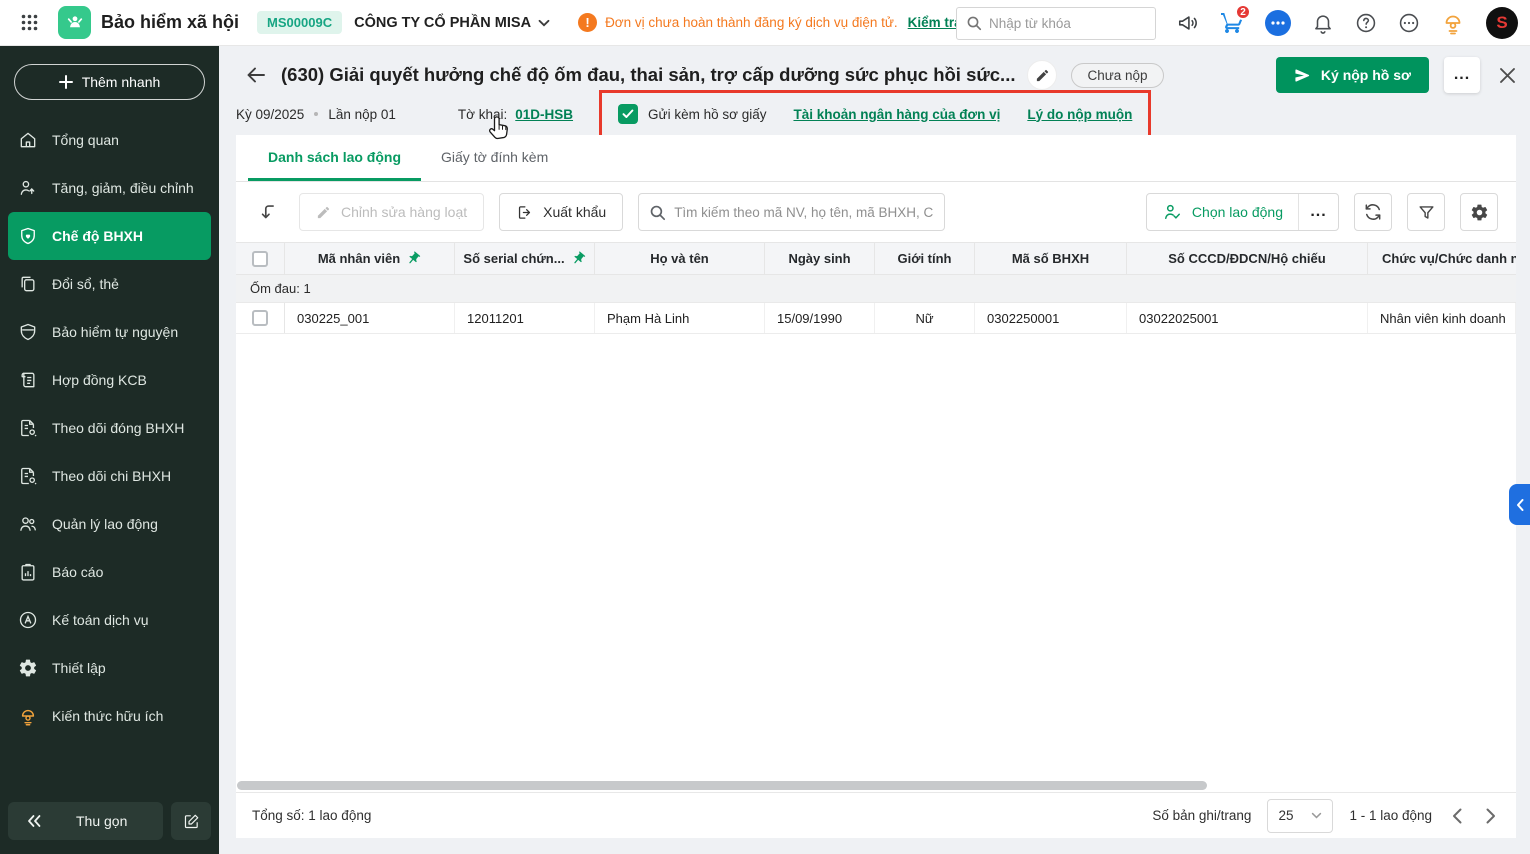  I want to click on help-icon, so click(1366, 23).